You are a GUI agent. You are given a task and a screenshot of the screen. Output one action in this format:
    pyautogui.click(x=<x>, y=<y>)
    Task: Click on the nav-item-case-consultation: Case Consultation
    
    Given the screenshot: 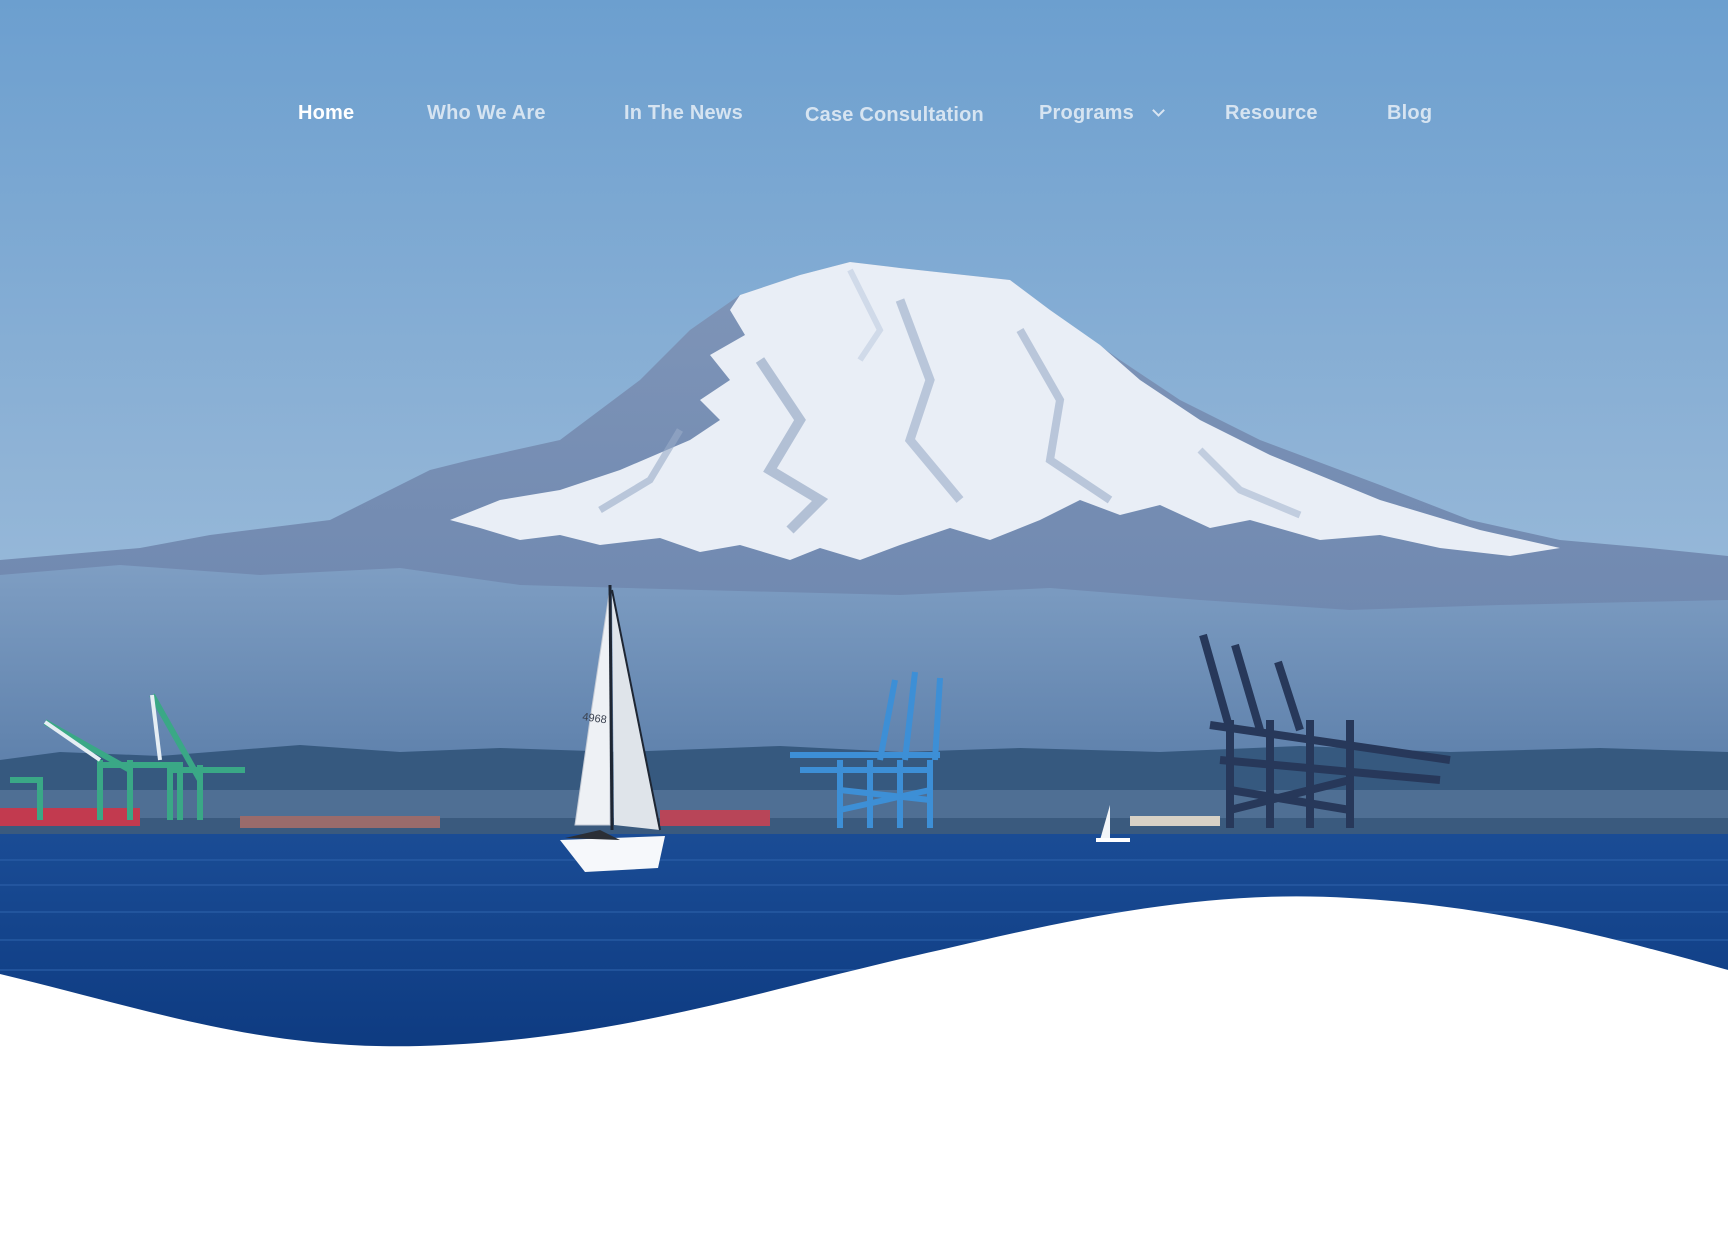 What is the action you would take?
    pyautogui.click(x=894, y=115)
    